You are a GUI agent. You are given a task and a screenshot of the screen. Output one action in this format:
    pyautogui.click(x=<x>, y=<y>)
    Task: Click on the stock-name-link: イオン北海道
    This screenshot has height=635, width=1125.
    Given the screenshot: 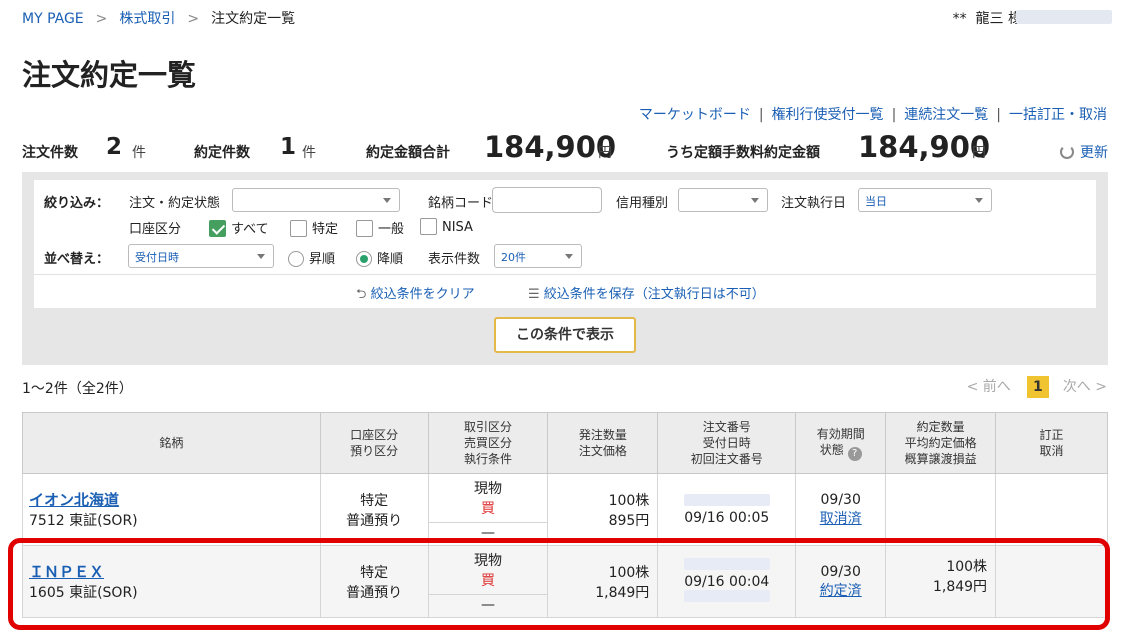 What is the action you would take?
    pyautogui.click(x=74, y=500)
    